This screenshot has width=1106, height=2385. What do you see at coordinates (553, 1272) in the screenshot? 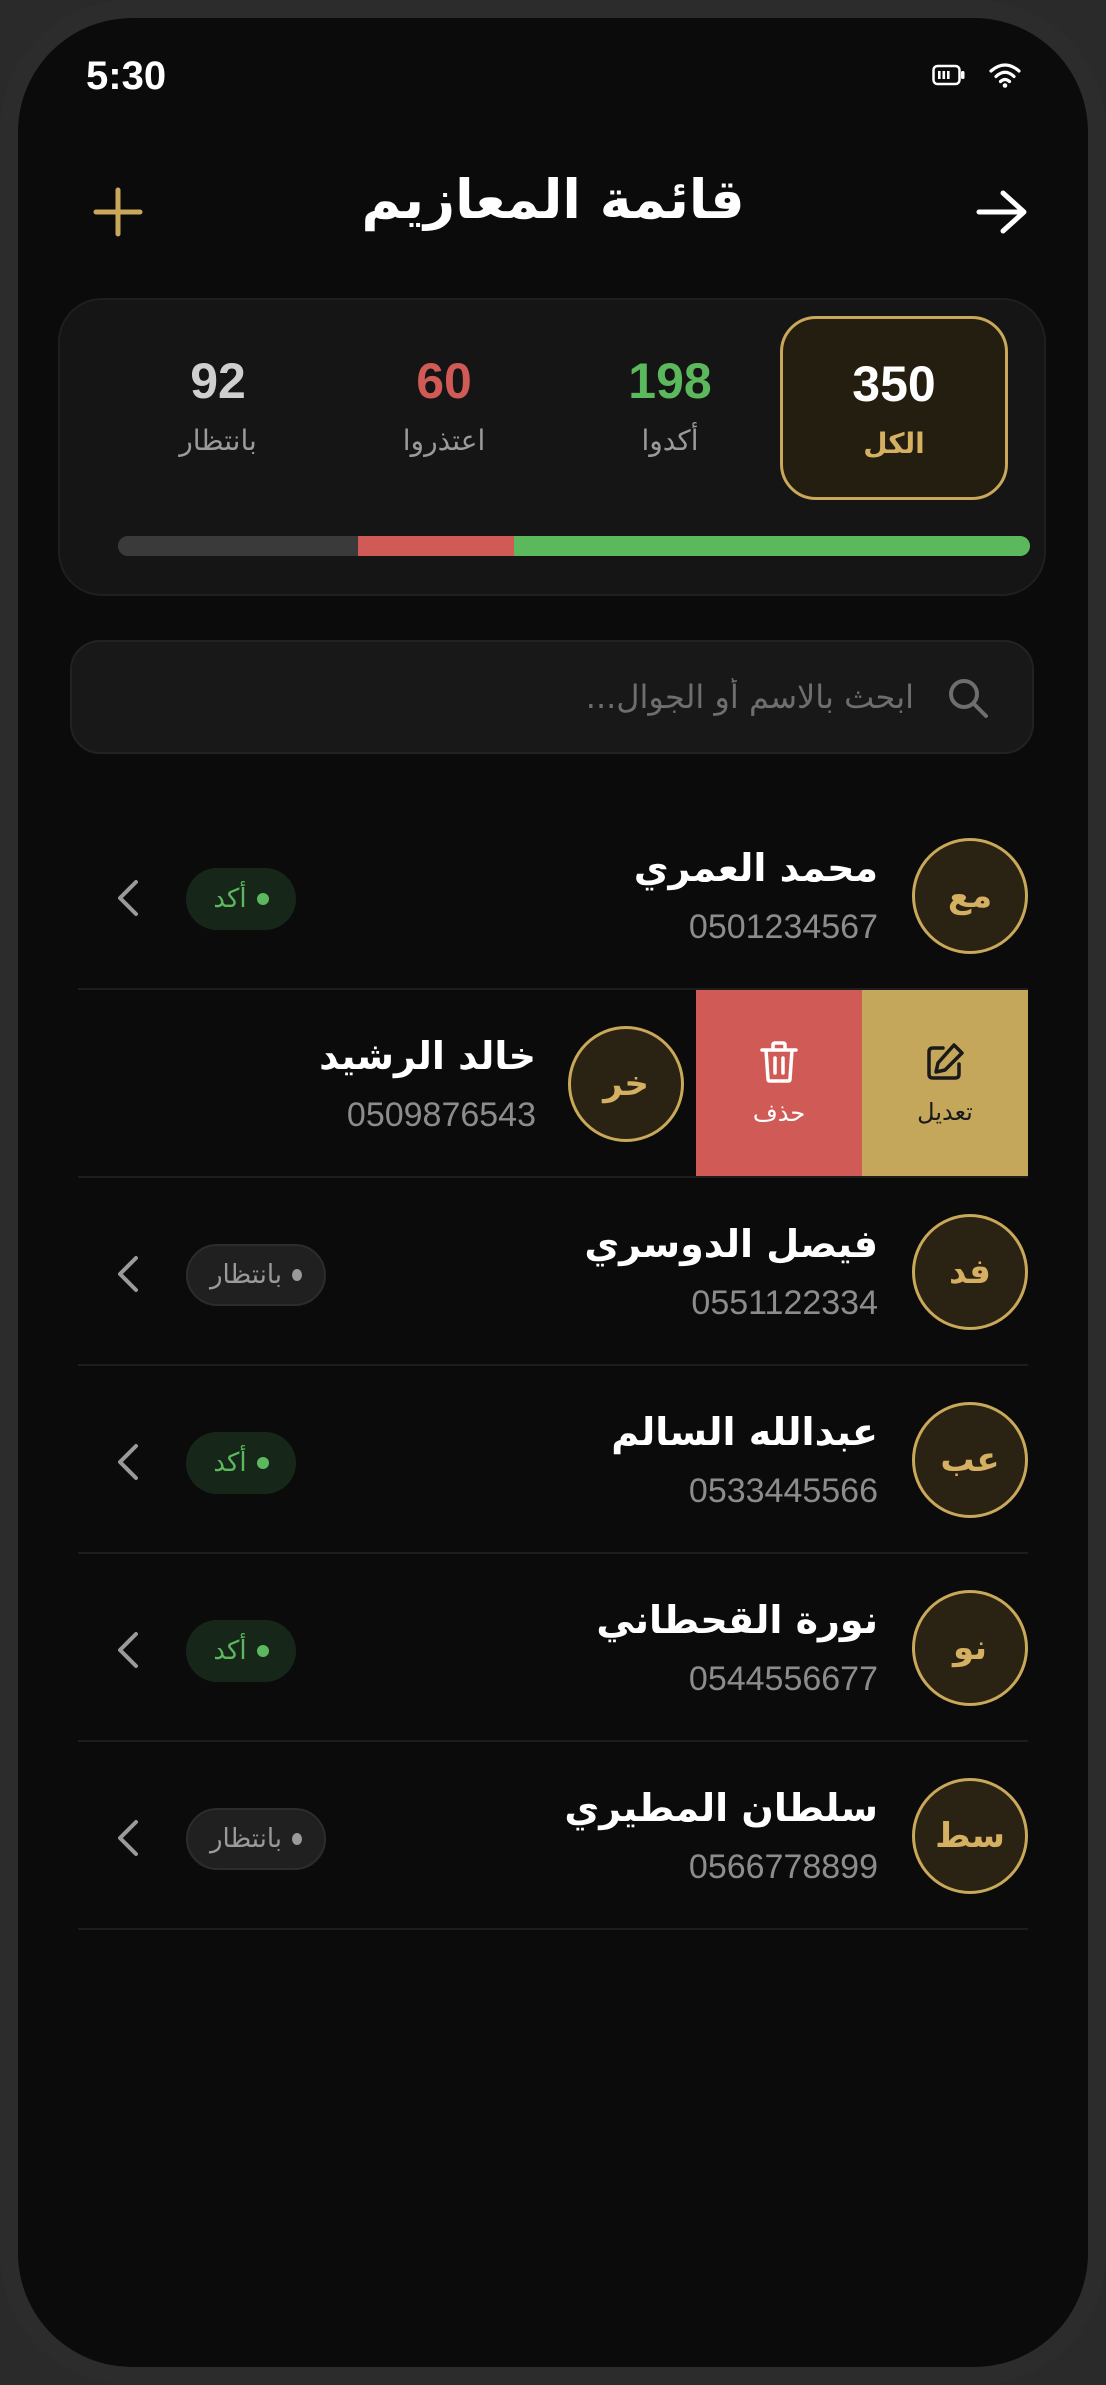
I see `guest-row: فد فيصل الدوسري 0551122334 بانتظار` at bounding box center [553, 1272].